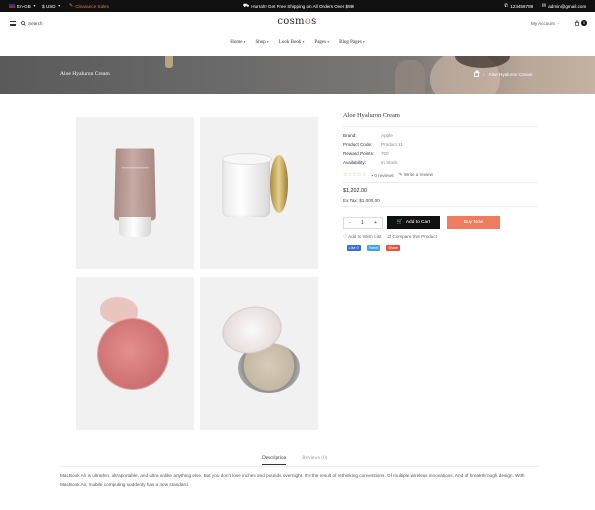 This screenshot has width=595, height=510. Describe the element at coordinates (320, 42) in the screenshot. I see `nav-label: Pages` at that location.